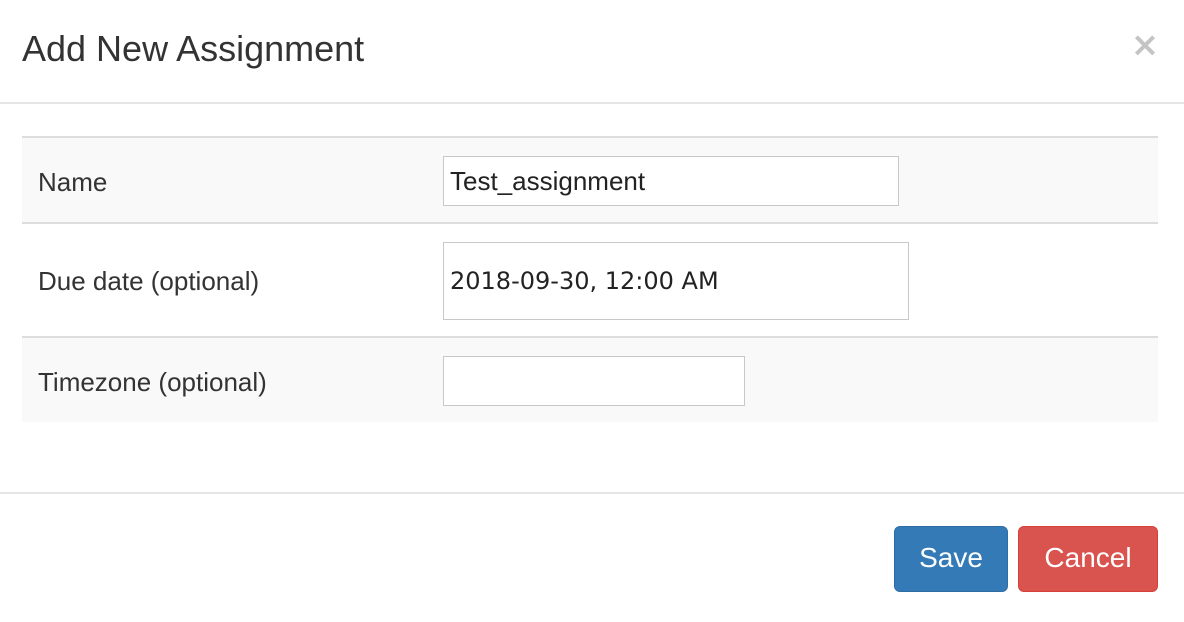 The width and height of the screenshot is (1184, 622). What do you see at coordinates (149, 281) in the screenshot?
I see `due-date-label: Due date (optional)` at bounding box center [149, 281].